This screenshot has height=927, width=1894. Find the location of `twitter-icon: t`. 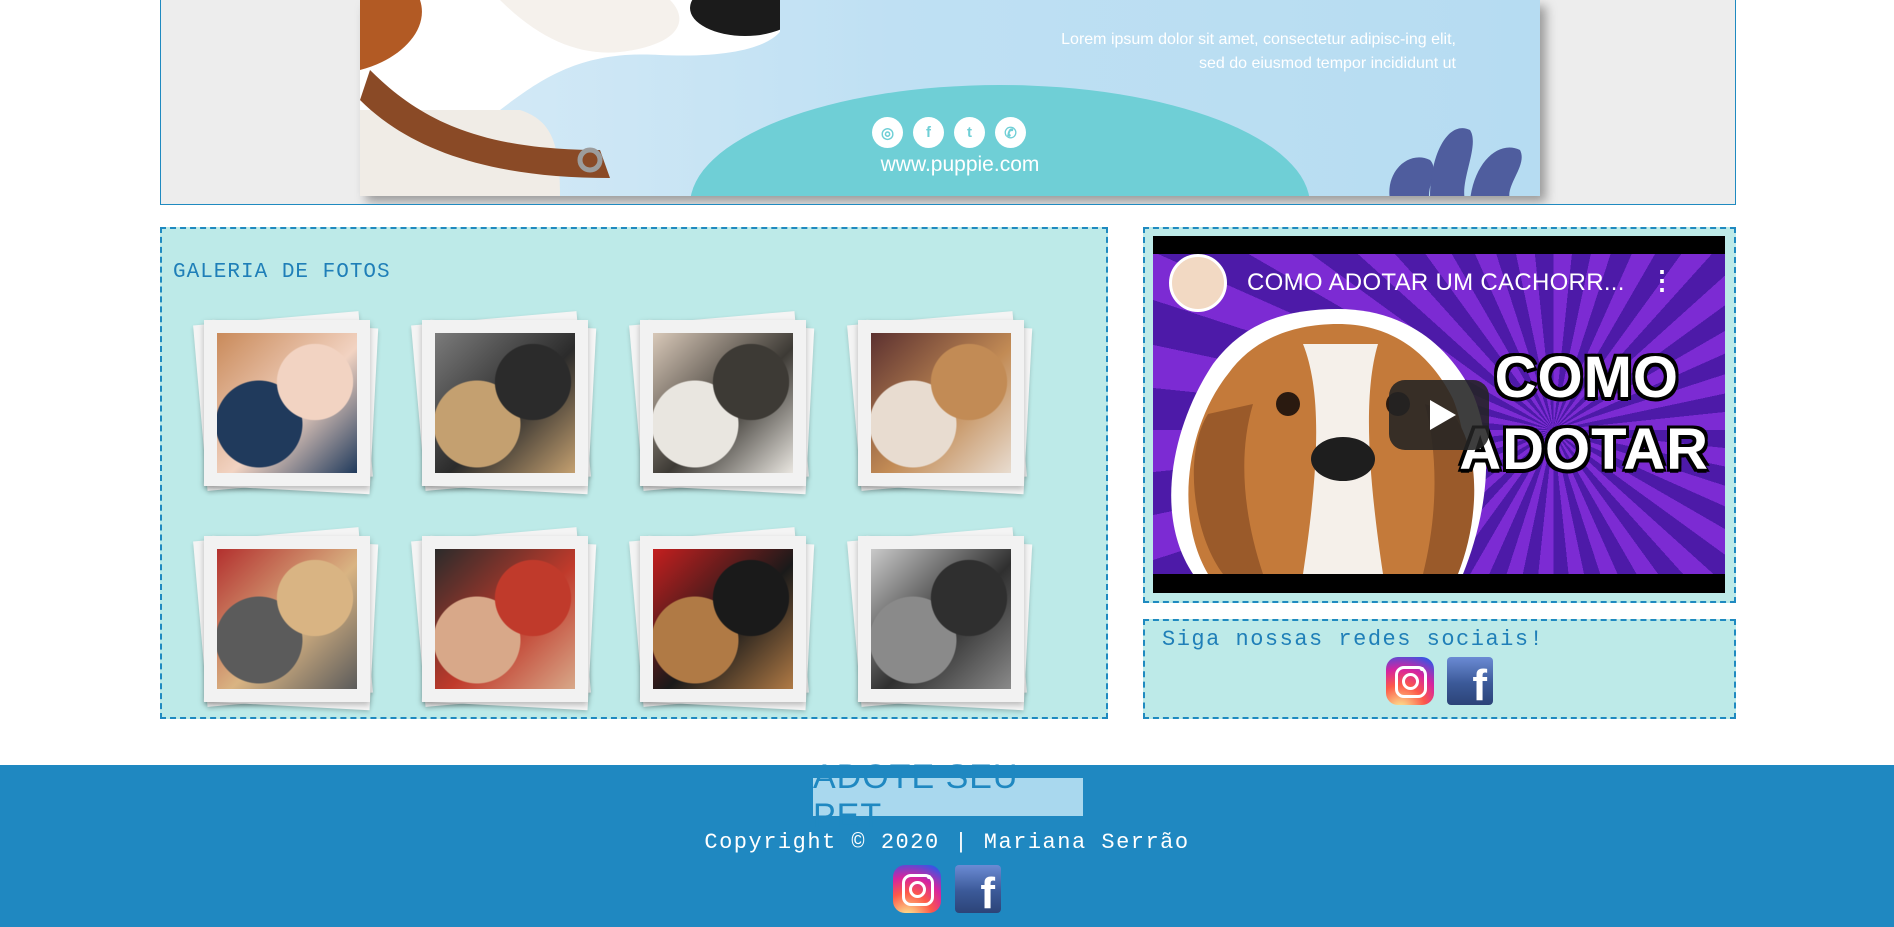

twitter-icon: t is located at coordinates (969, 132).